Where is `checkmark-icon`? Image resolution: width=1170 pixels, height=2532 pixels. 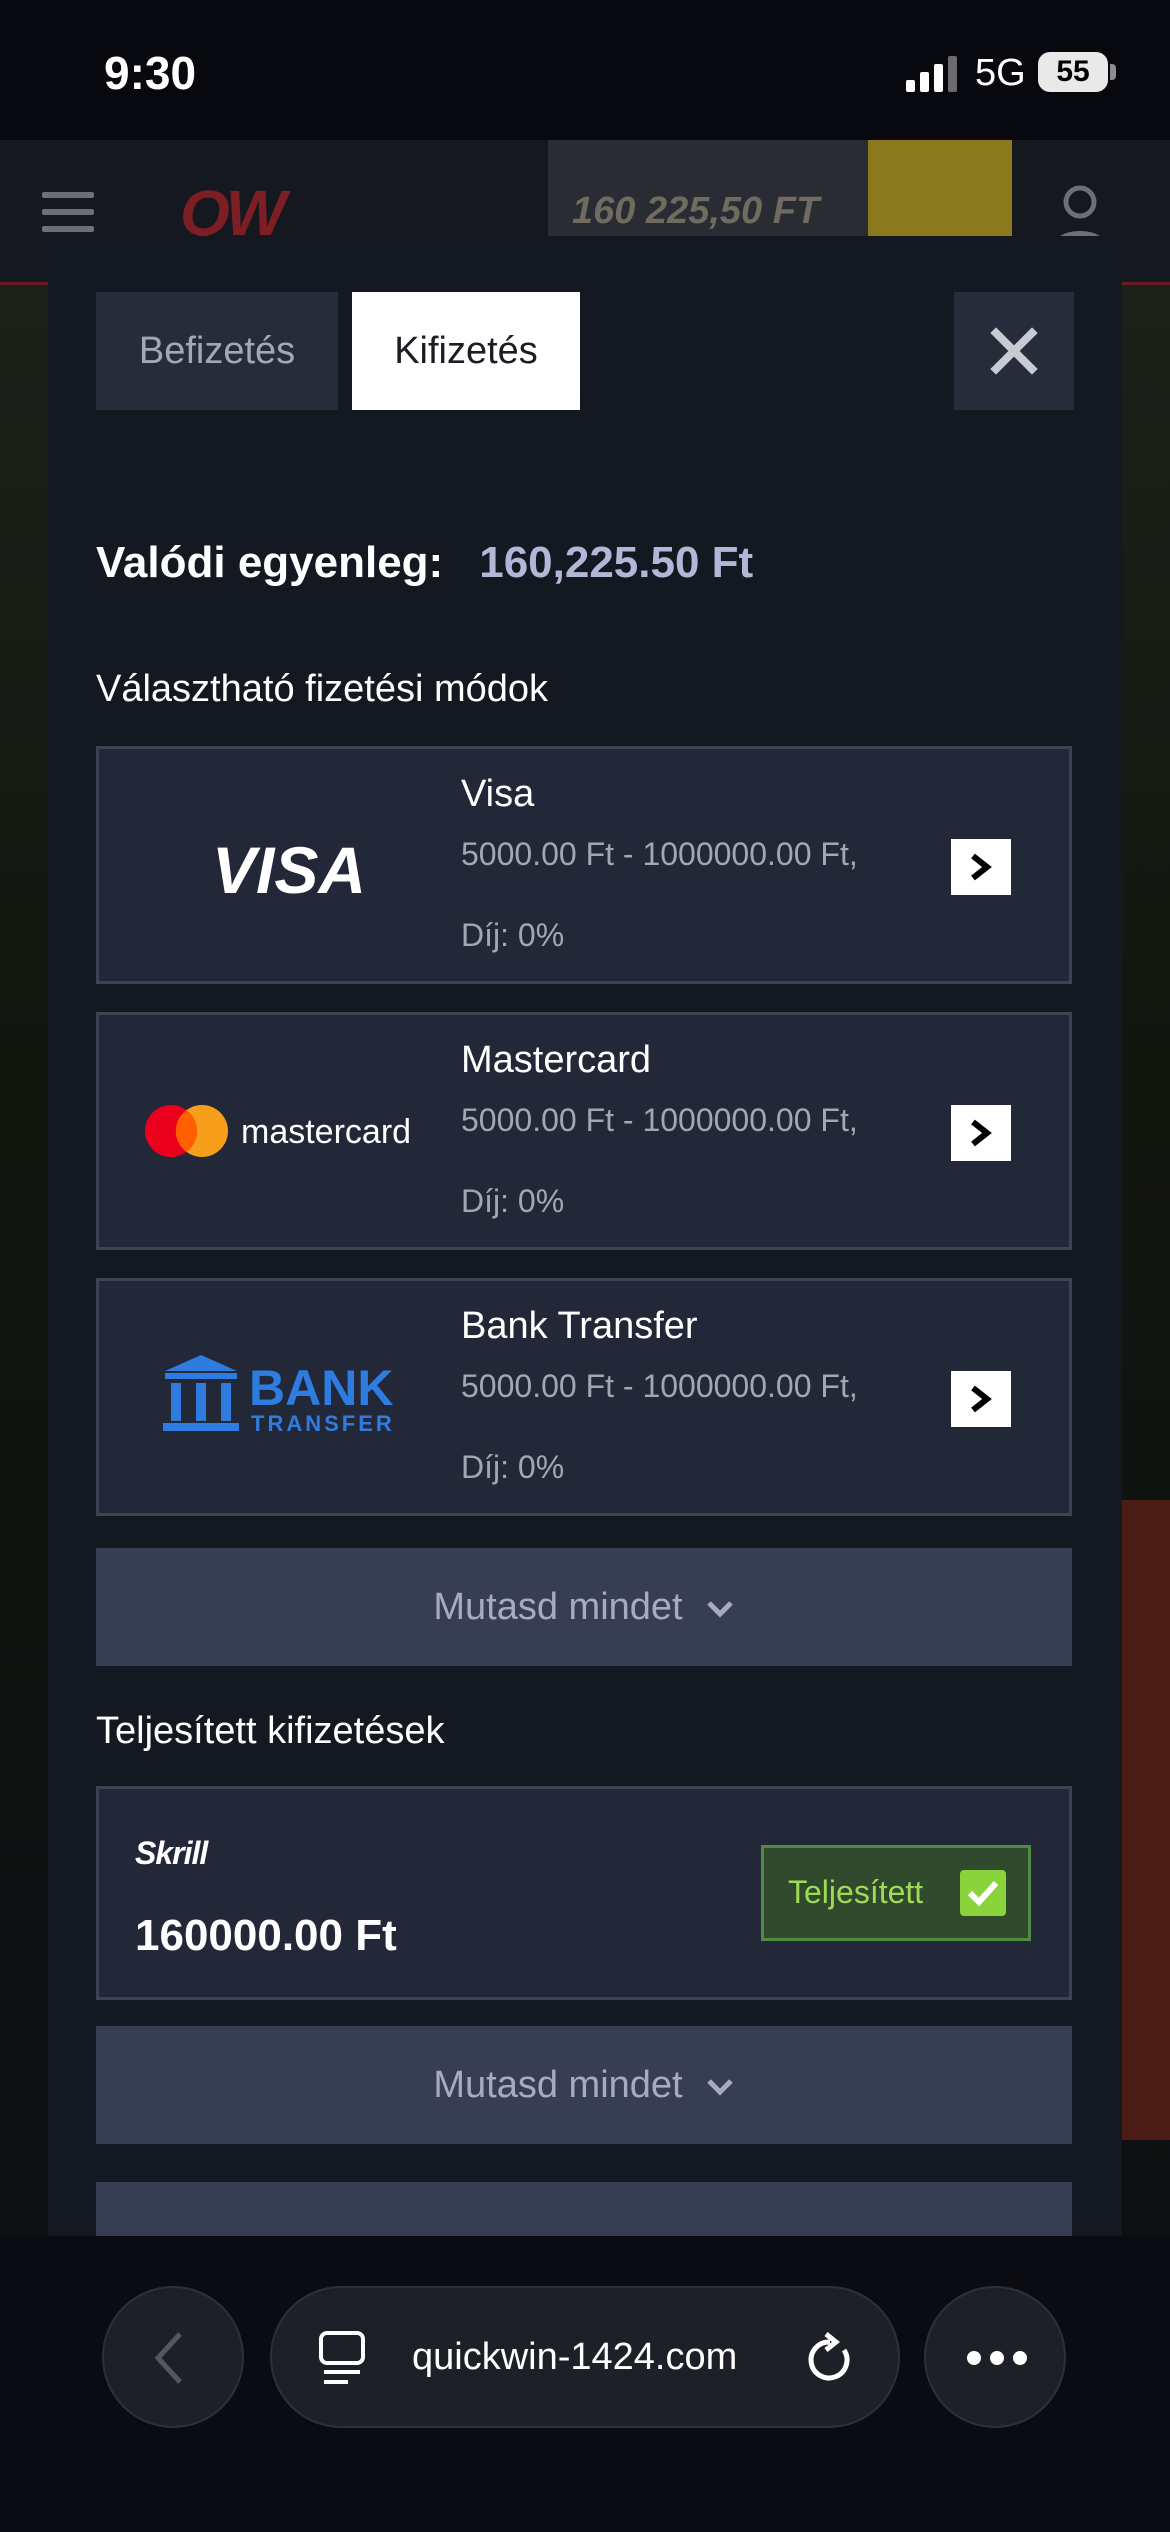
checkmark-icon is located at coordinates (983, 1893).